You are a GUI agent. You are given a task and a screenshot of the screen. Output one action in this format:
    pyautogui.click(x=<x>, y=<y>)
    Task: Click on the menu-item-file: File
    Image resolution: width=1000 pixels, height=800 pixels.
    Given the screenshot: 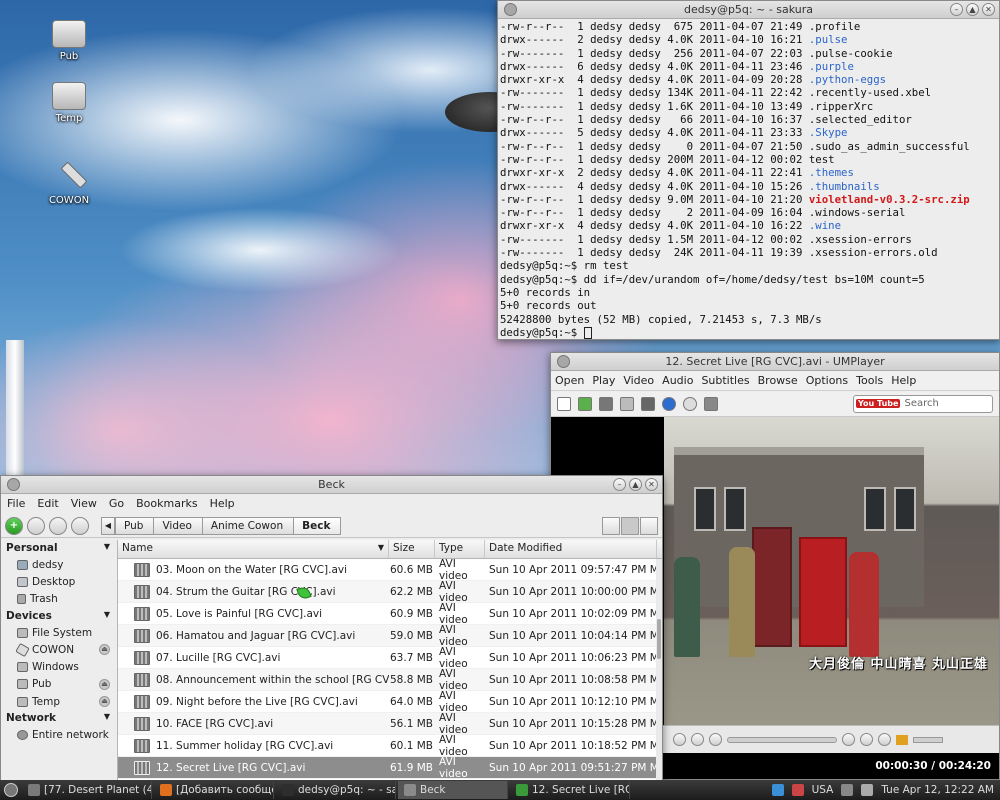 What is the action you would take?
    pyautogui.click(x=16, y=504)
    